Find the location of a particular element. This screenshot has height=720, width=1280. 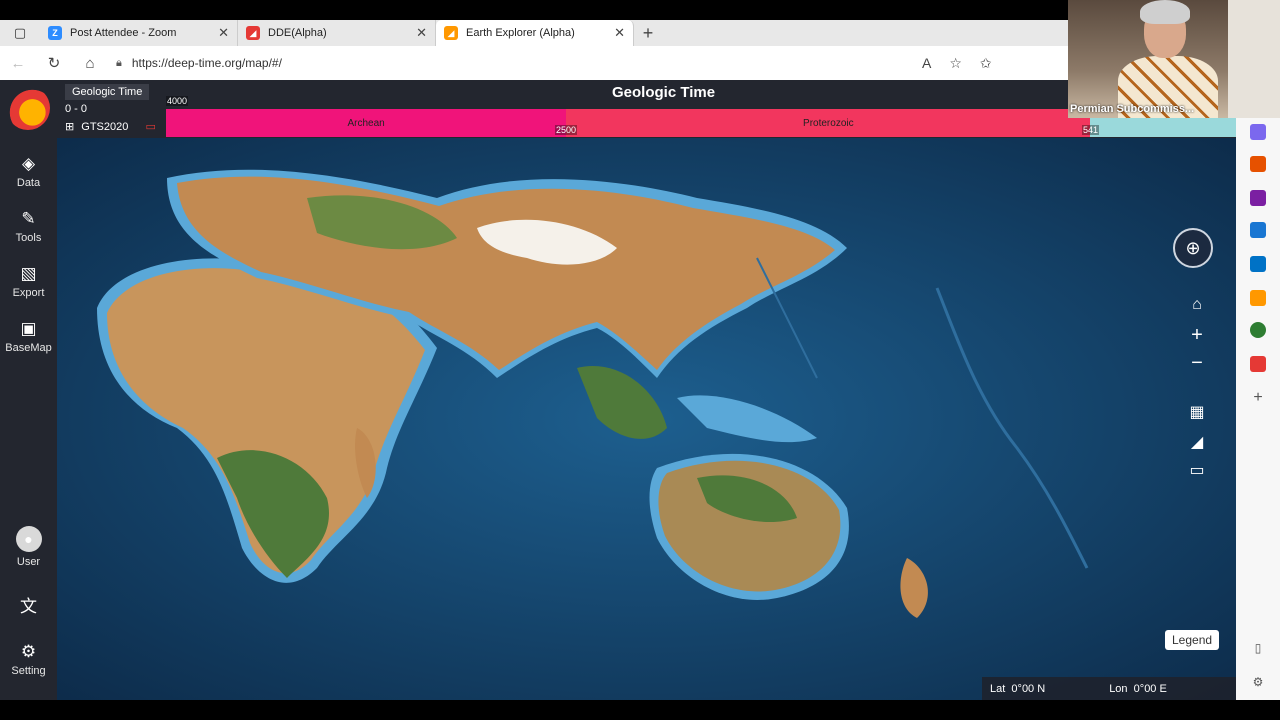

url-text: https://deep-time.org/map/#/ is located at coordinates (206, 63).